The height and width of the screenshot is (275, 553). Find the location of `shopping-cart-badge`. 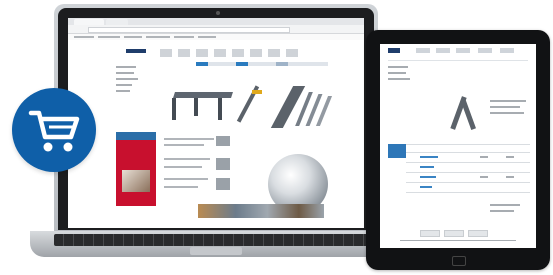

shopping-cart-badge is located at coordinates (54, 130).